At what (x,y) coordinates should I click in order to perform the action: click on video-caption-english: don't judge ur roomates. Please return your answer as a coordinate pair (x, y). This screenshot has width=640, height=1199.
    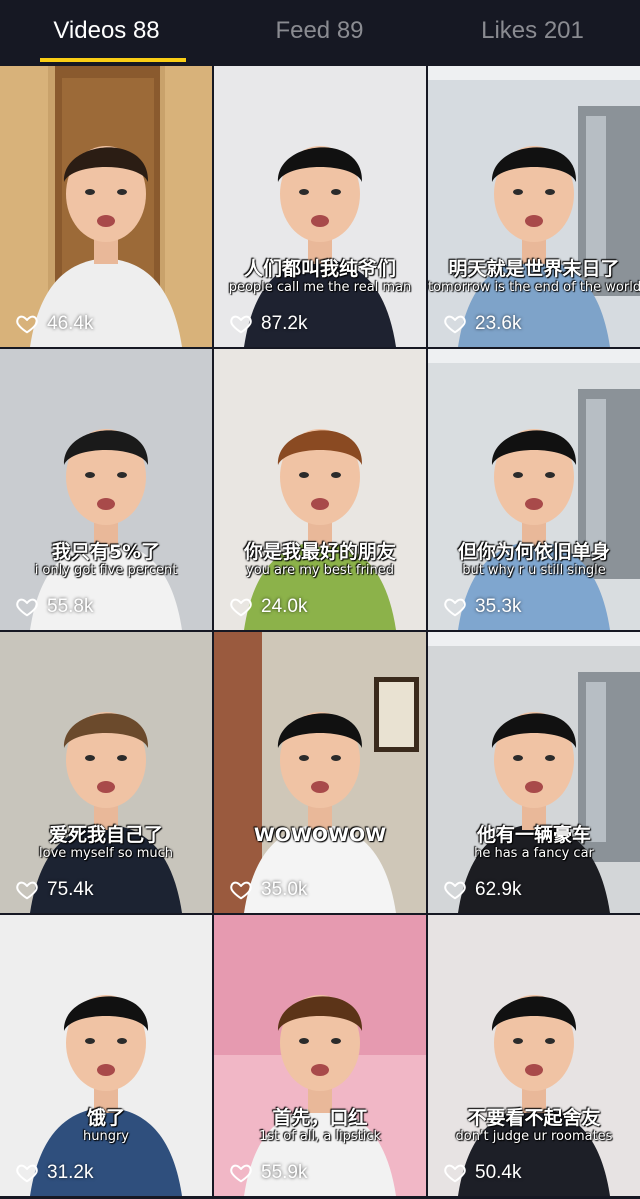
    Looking at the image, I should click on (534, 1136).